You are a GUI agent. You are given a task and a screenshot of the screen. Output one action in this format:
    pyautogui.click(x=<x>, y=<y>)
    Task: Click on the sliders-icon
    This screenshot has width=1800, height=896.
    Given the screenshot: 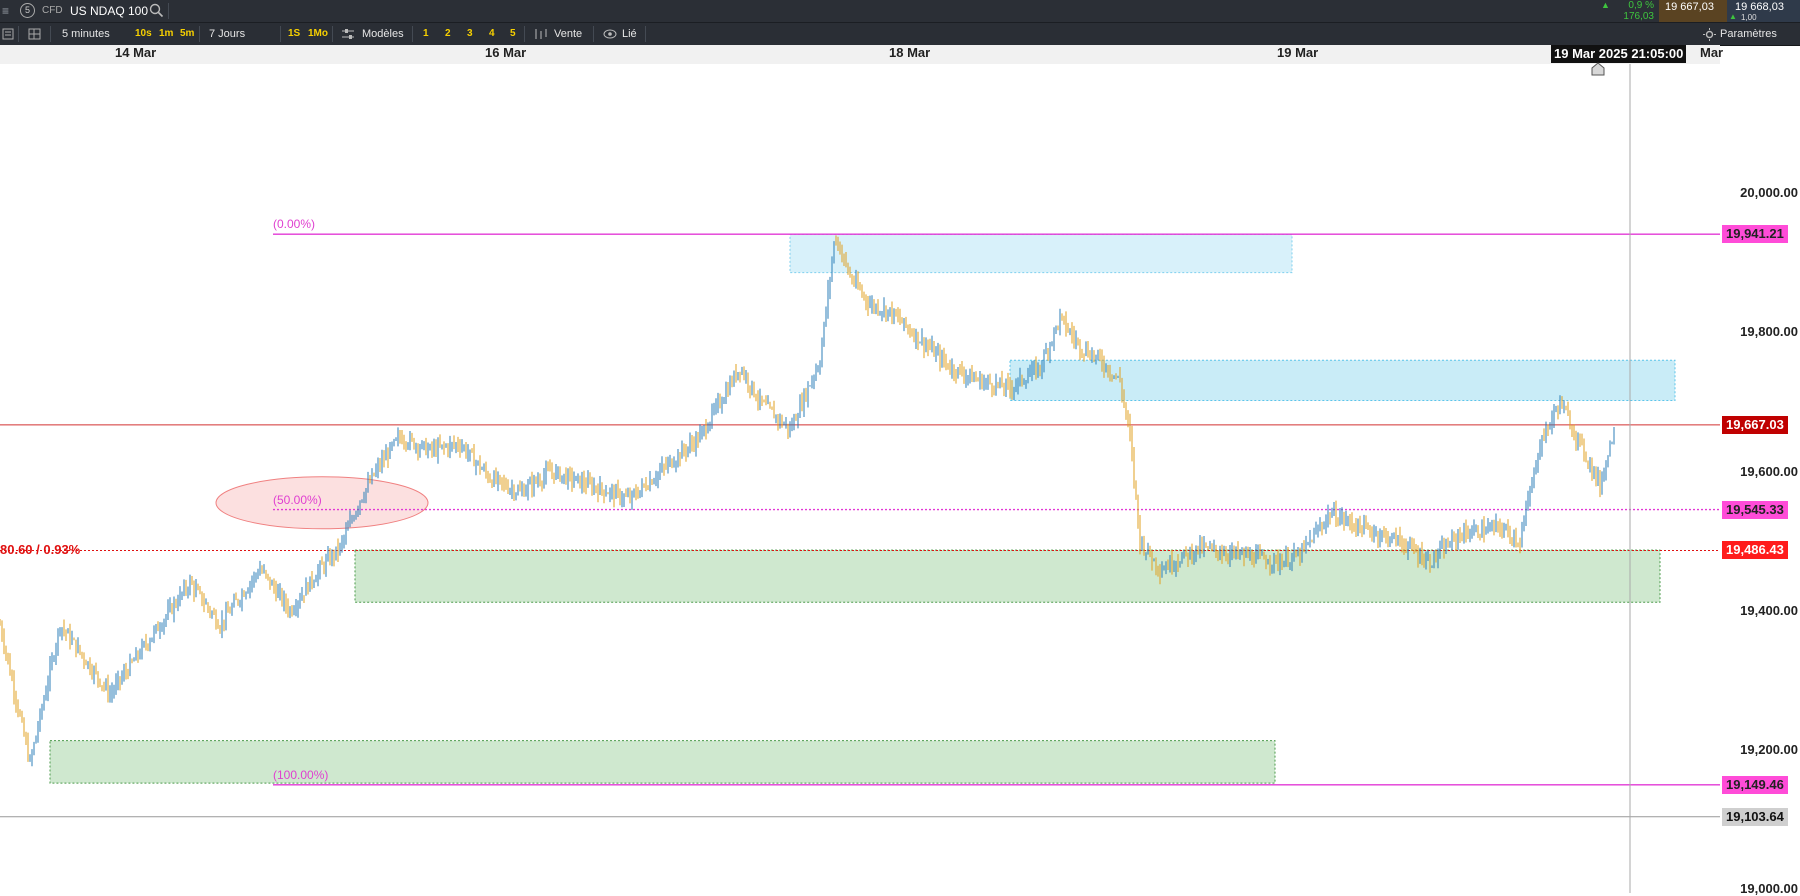 What is the action you would take?
    pyautogui.click(x=348, y=34)
    